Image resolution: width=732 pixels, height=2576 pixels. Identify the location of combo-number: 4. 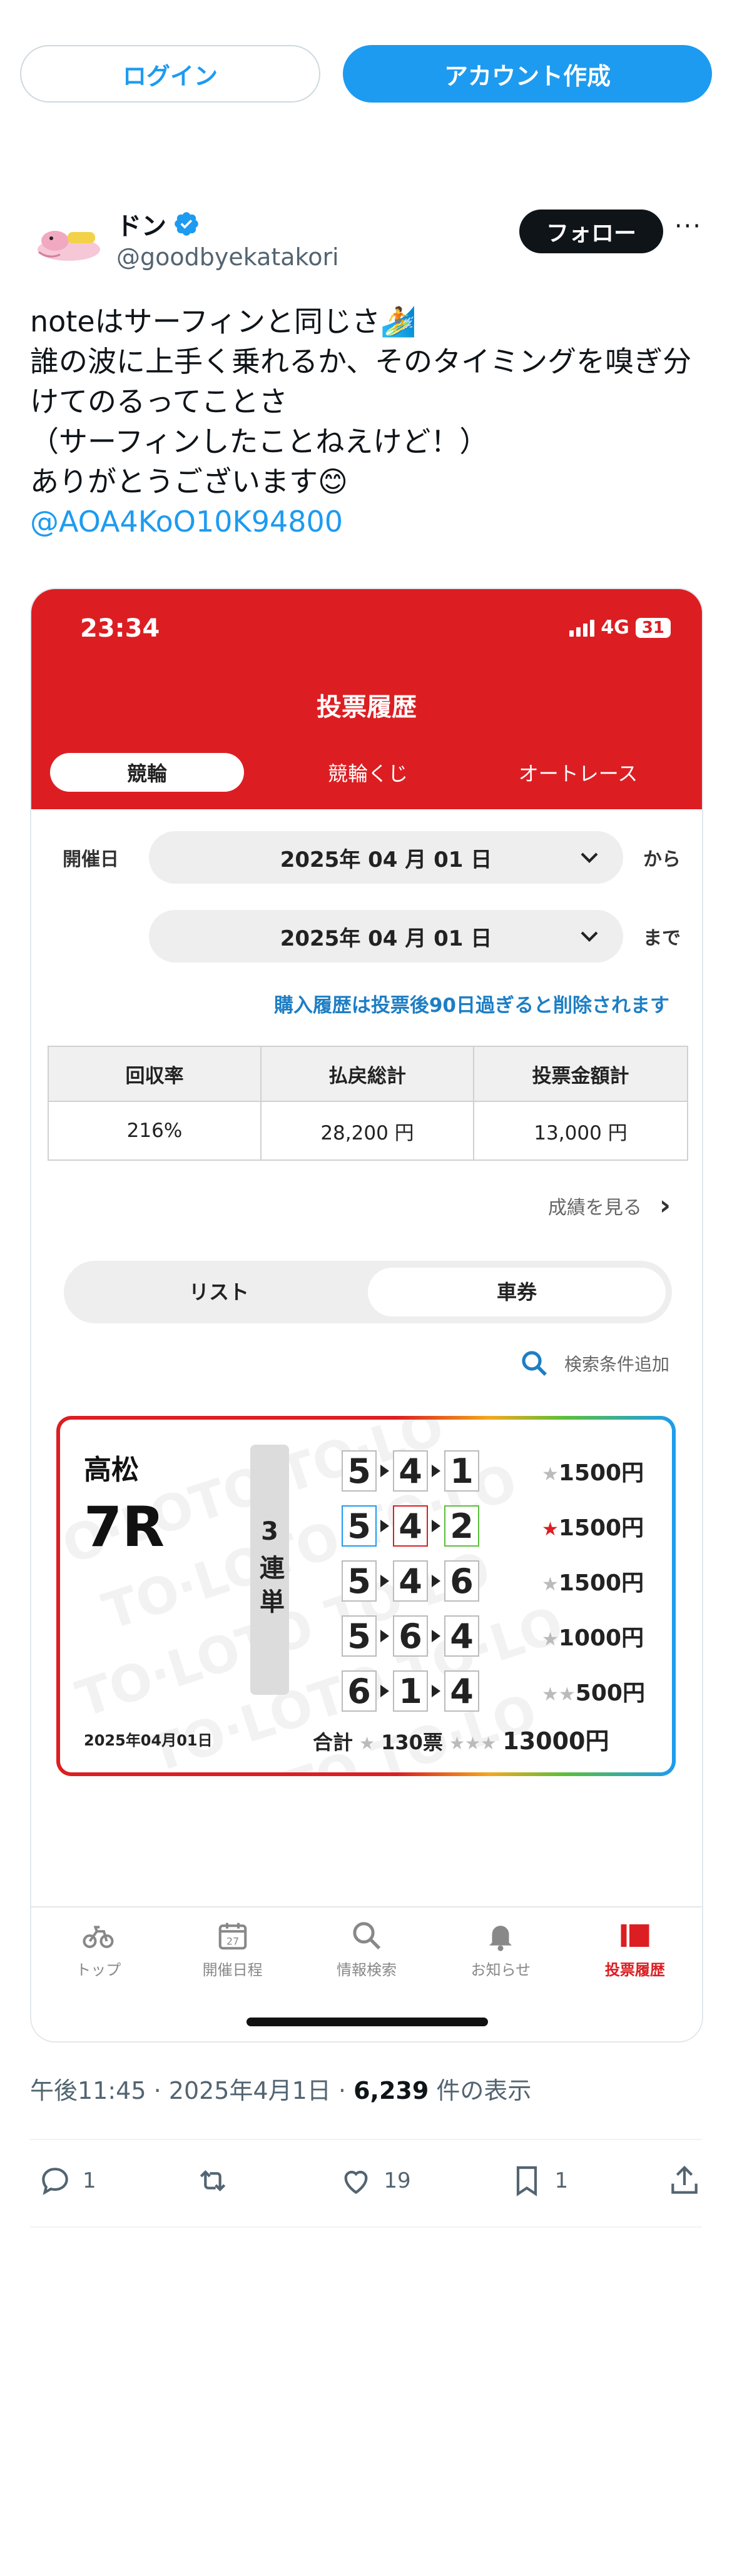
(461, 1636).